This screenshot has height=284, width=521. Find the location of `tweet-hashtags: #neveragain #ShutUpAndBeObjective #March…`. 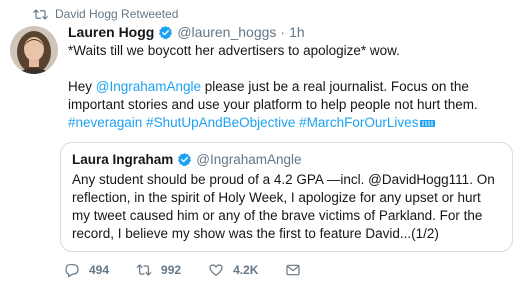

tweet-hashtags: #neveragain #ShutUpAndBeObjective #March… is located at coordinates (290, 123).